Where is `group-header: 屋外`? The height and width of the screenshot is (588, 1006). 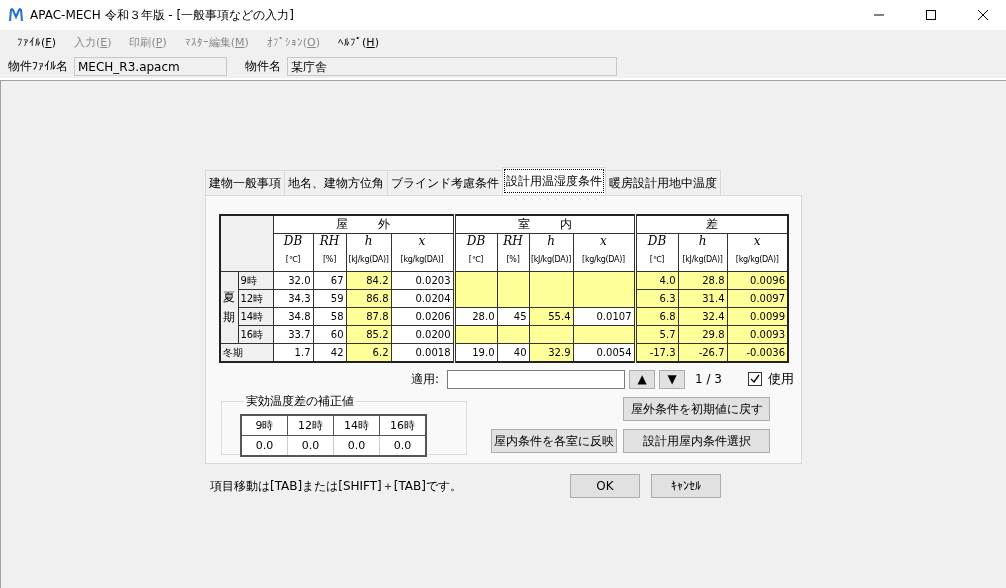
group-header: 屋外 is located at coordinates (363, 224).